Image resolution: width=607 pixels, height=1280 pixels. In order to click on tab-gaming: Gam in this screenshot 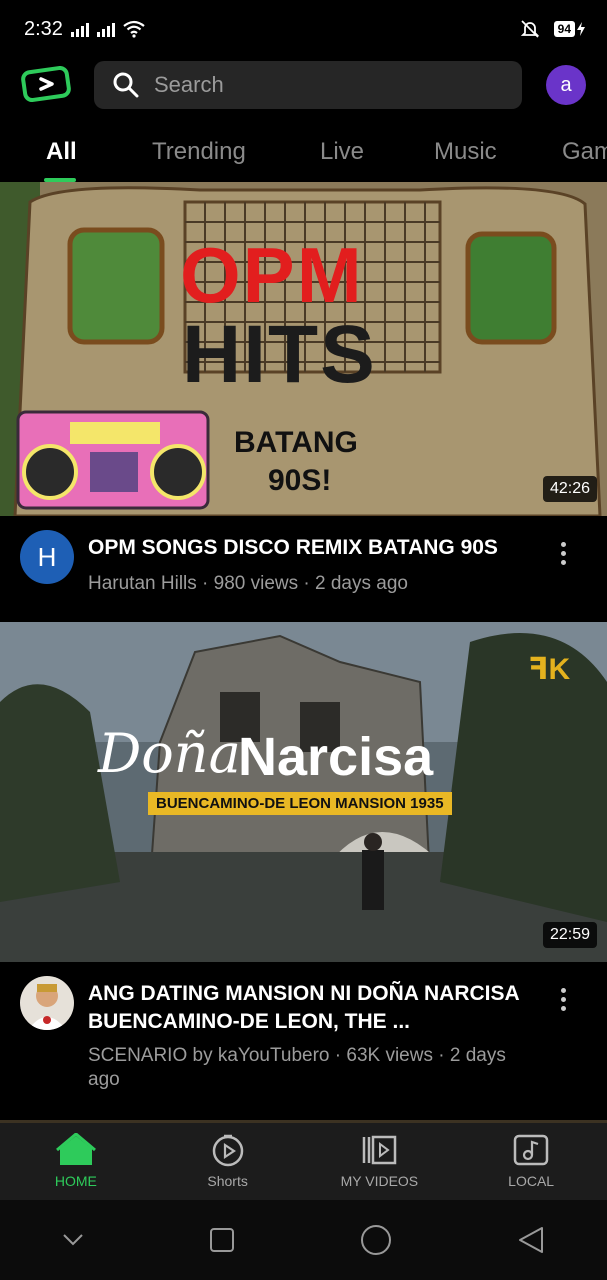, I will do `click(584, 152)`.